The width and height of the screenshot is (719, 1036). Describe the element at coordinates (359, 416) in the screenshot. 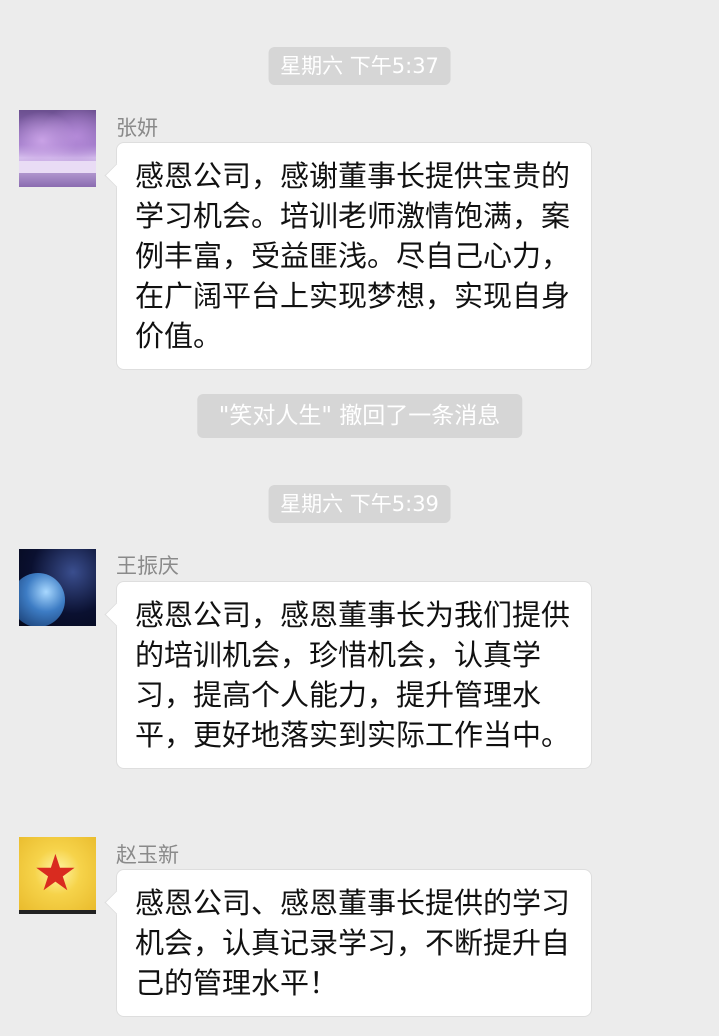

I see `recall-notice: "笑对人生" 撤回了一条消息` at that location.